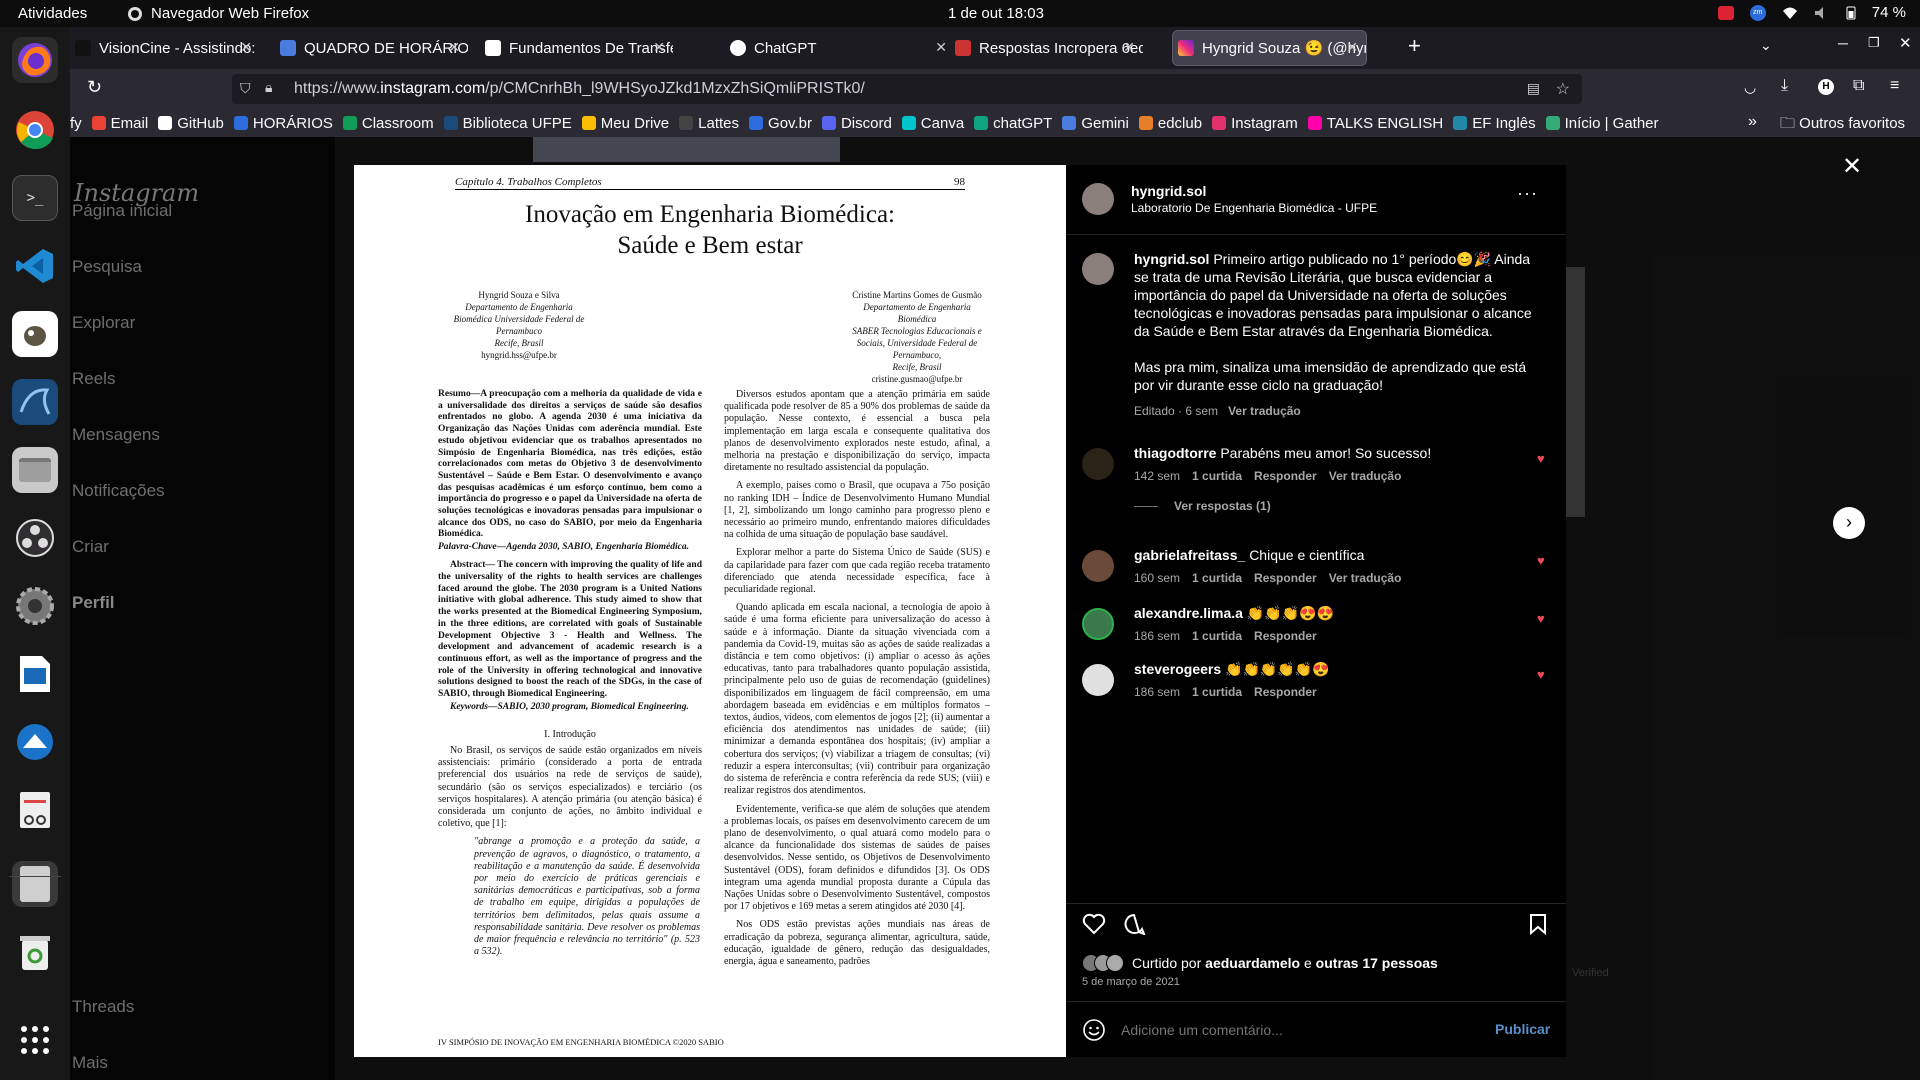 The image size is (1920, 1080). What do you see at coordinates (107, 267) in the screenshot?
I see `nav-item: Pesquisa` at bounding box center [107, 267].